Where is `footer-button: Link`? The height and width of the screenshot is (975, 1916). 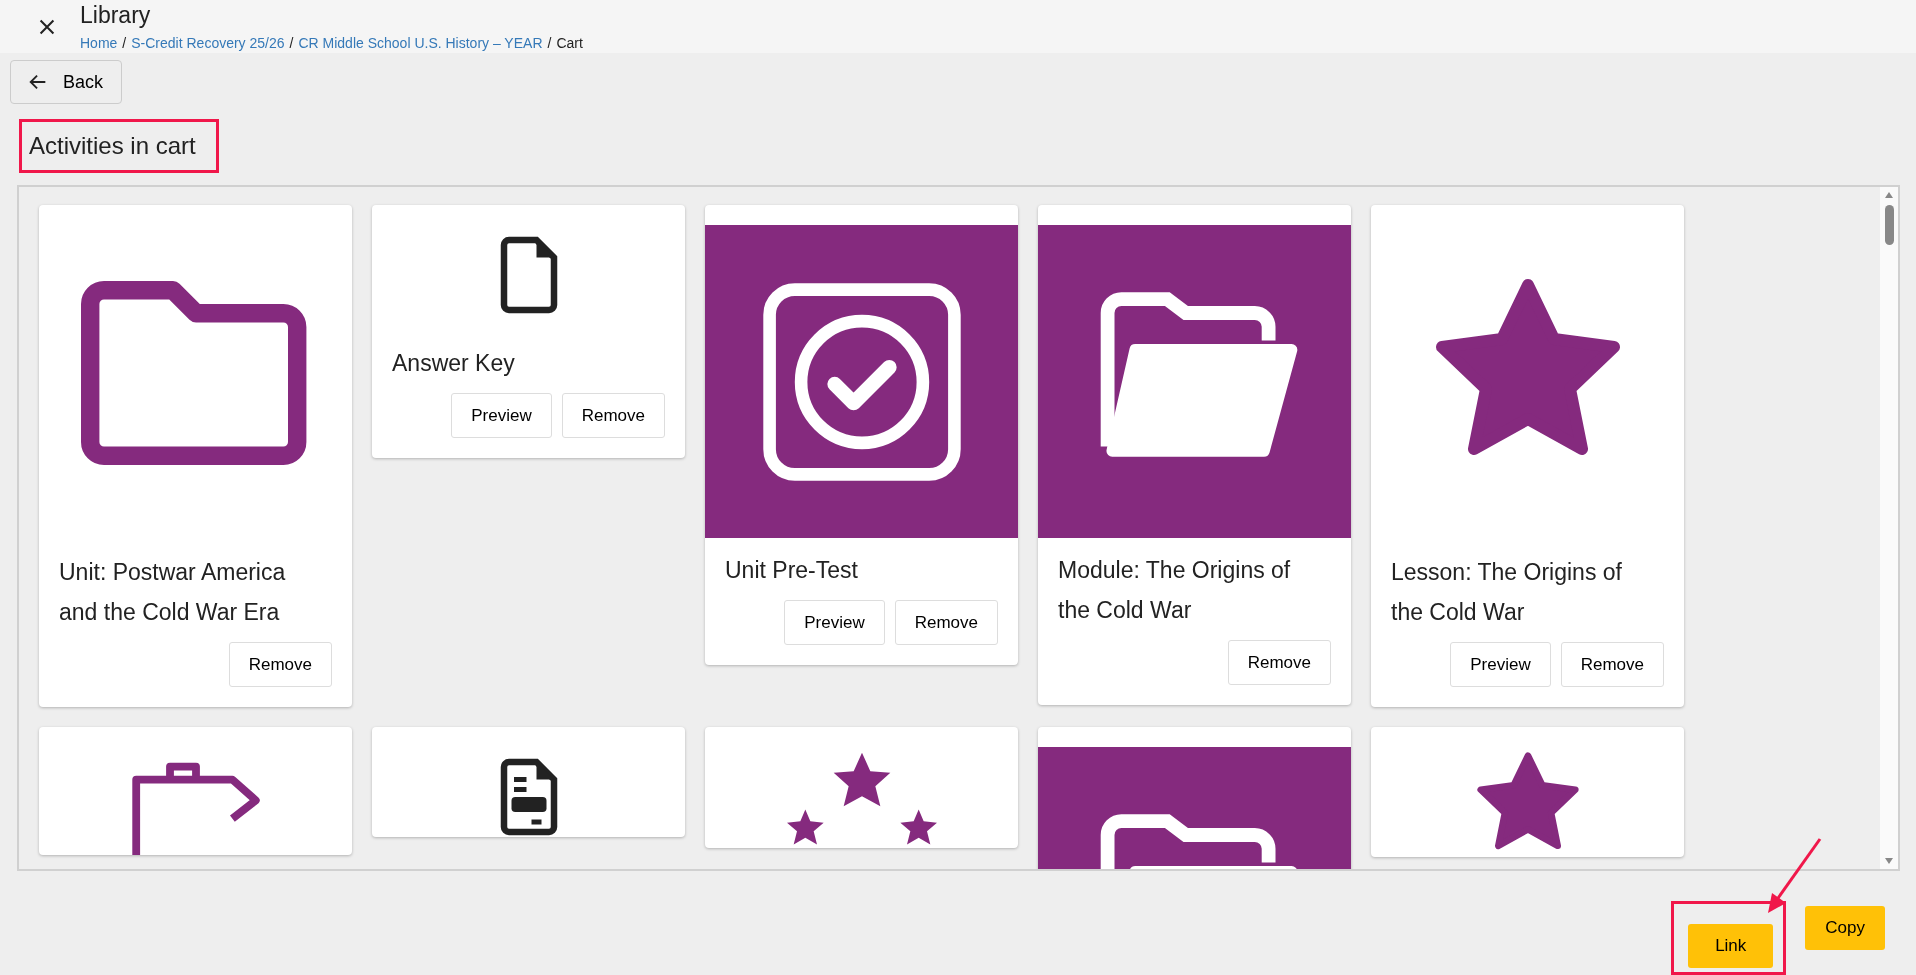 footer-button: Link is located at coordinates (1731, 946).